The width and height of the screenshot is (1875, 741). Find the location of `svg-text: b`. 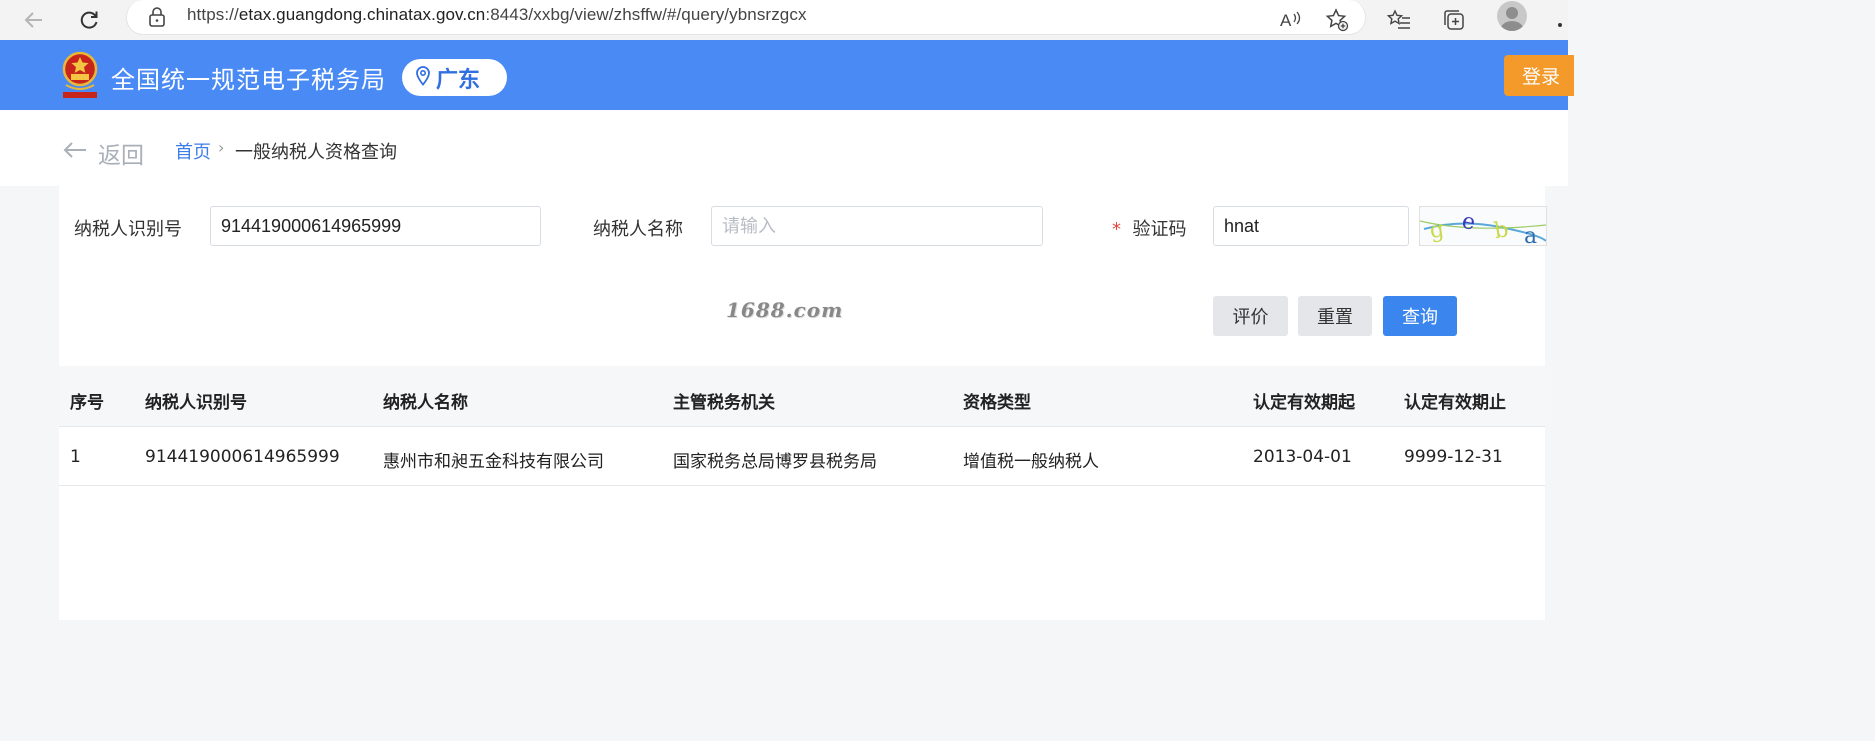

svg-text: b is located at coordinates (1501, 230).